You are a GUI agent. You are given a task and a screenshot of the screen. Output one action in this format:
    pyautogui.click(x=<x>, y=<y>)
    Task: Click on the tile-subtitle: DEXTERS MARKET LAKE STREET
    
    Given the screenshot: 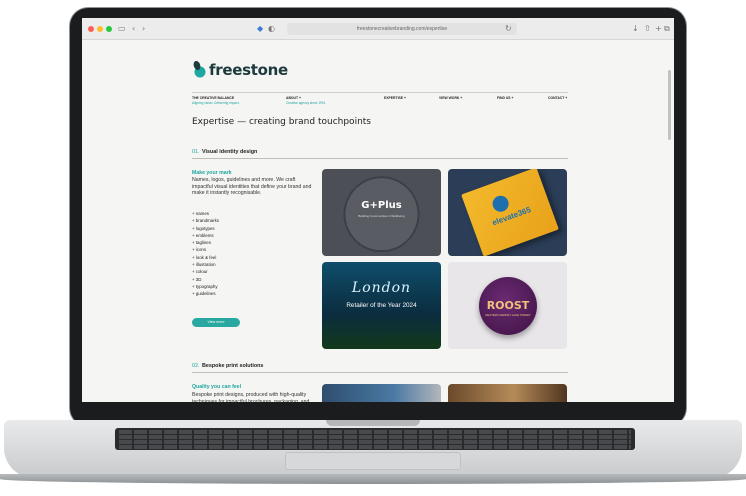 What is the action you would take?
    pyautogui.click(x=508, y=315)
    